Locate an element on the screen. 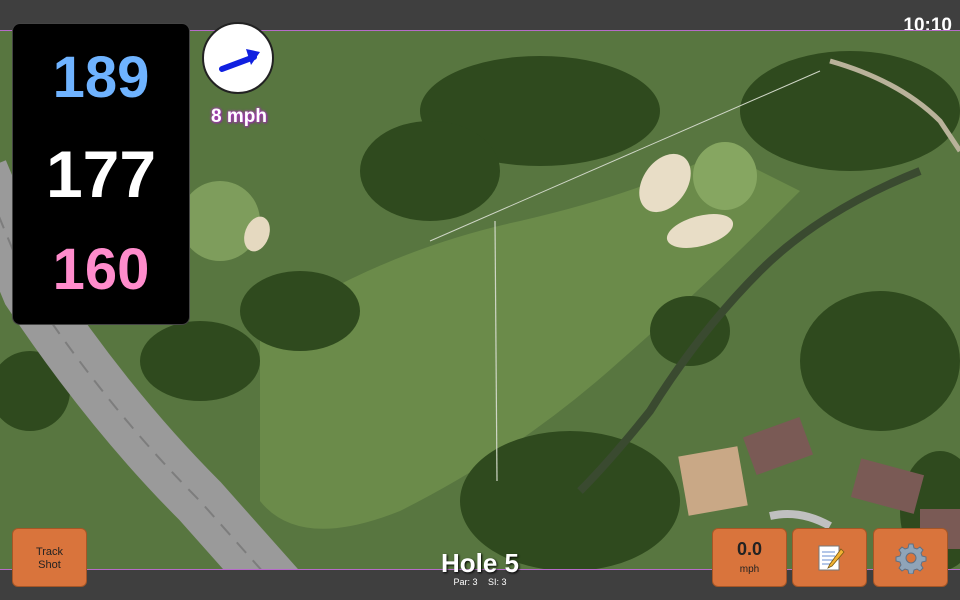 This screenshot has width=960, height=600. wind-speed-label: 8 mph is located at coordinates (239, 116).